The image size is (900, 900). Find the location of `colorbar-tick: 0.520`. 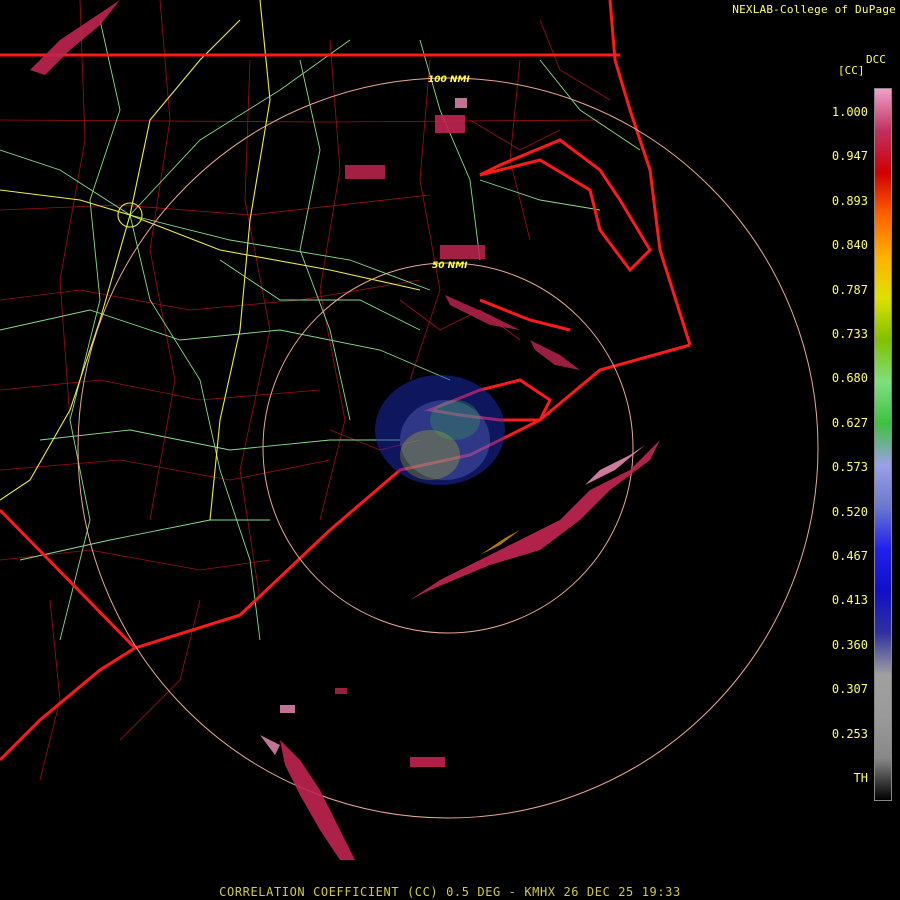

colorbar-tick: 0.520 is located at coordinates (849, 511).